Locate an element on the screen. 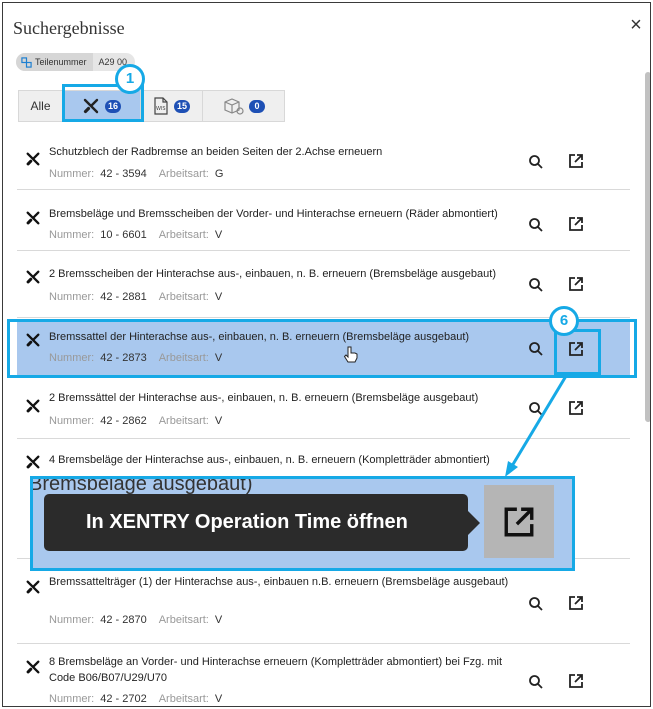  tab-alle-label: Alle is located at coordinates (40, 106).